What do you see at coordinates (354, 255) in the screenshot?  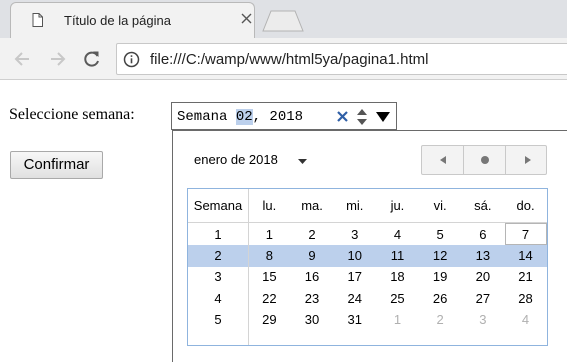 I see `day-cell: 10` at bounding box center [354, 255].